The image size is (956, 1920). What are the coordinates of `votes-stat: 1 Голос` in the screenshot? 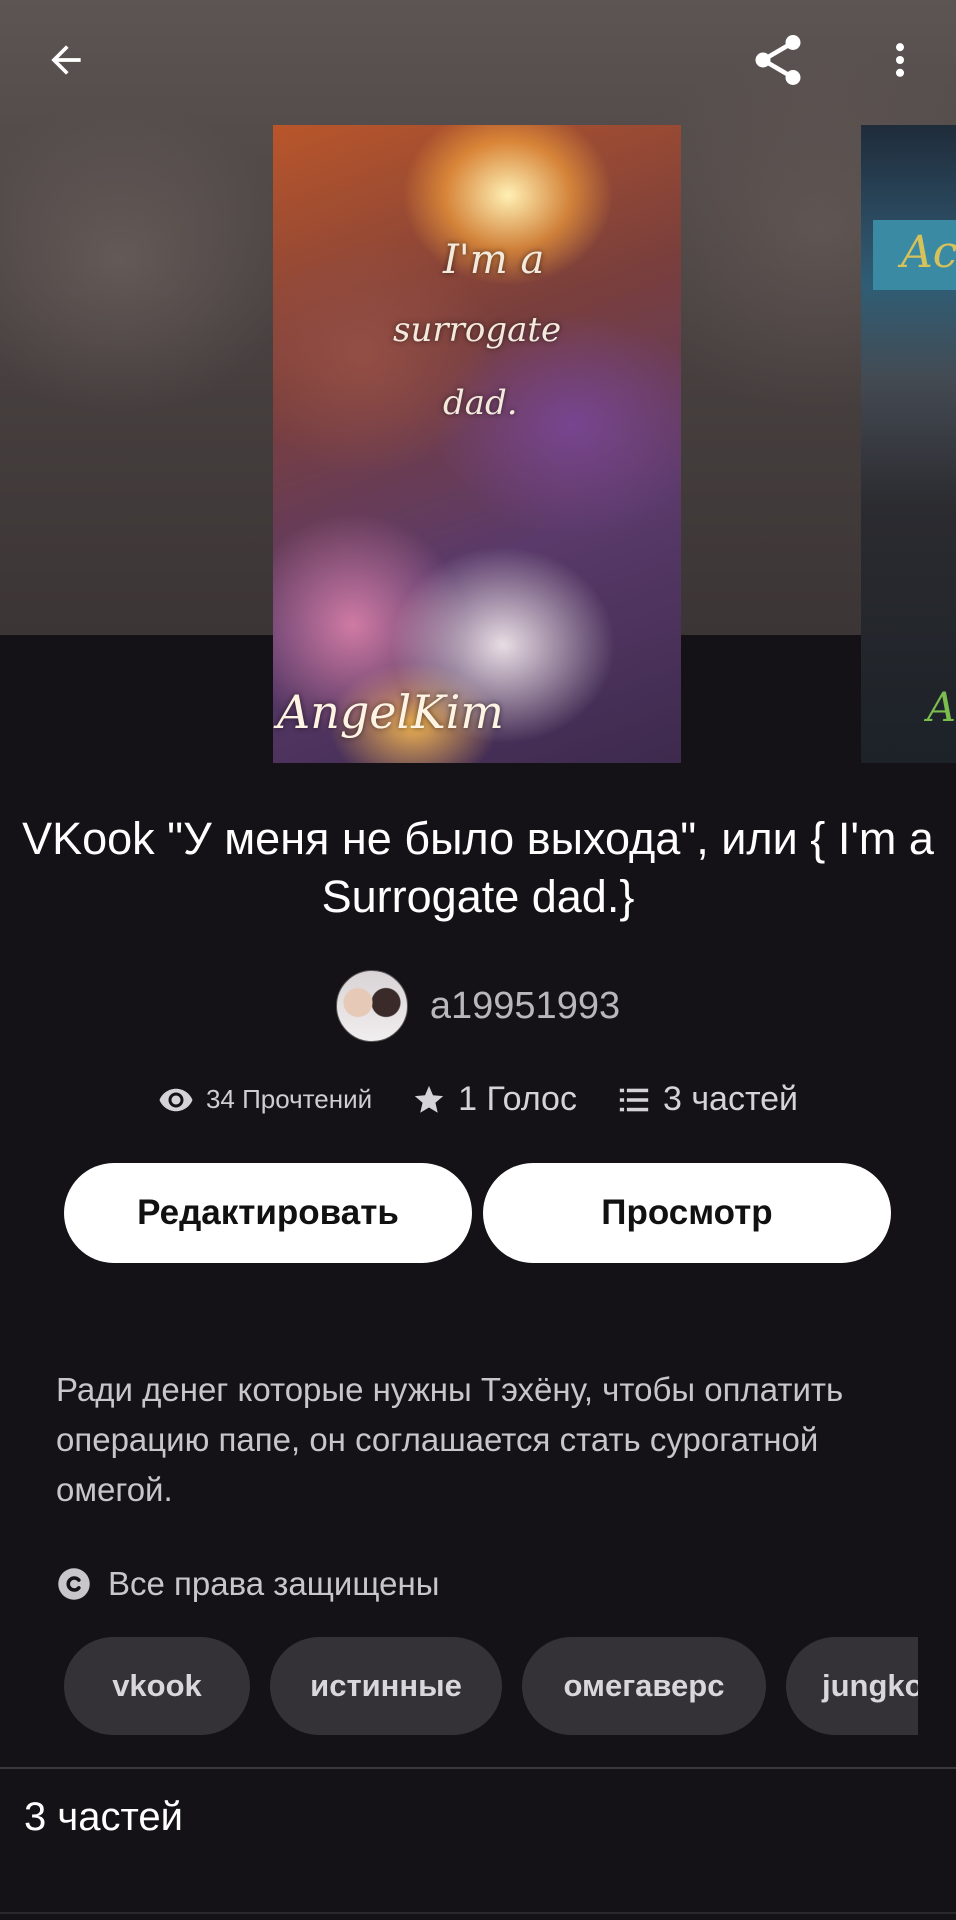 It's located at (494, 1099).